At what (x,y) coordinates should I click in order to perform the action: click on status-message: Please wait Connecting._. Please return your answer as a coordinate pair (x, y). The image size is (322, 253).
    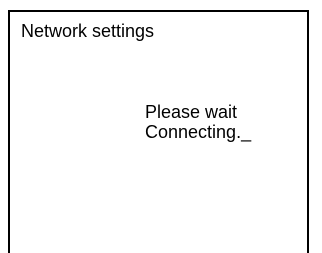
    Looking at the image, I should click on (198, 122).